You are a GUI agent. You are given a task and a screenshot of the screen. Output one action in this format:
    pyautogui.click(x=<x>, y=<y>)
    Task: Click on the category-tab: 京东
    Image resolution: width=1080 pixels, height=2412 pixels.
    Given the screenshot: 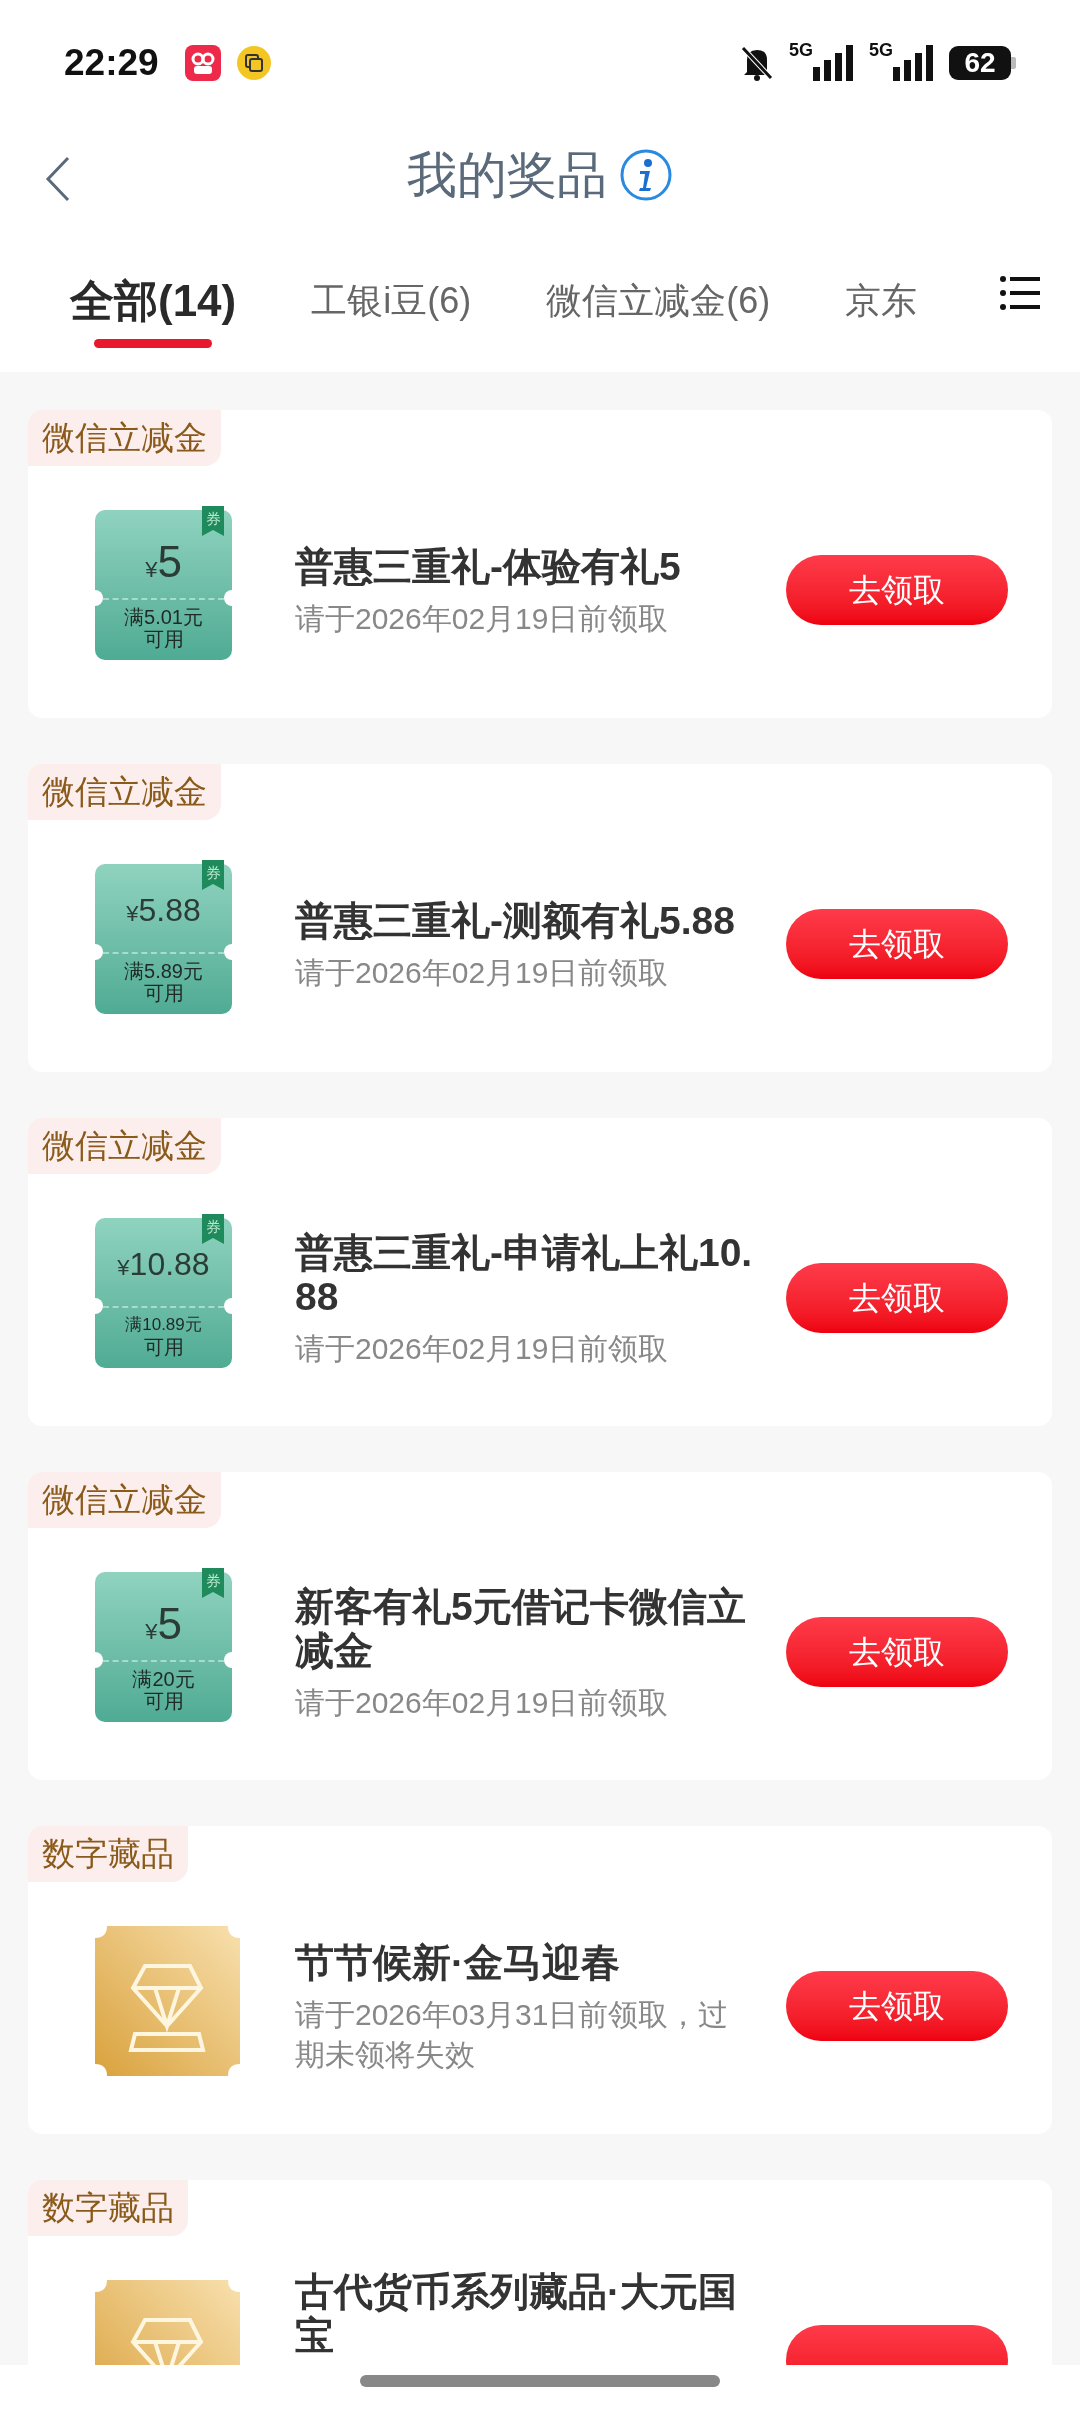 What is the action you would take?
    pyautogui.click(x=881, y=301)
    